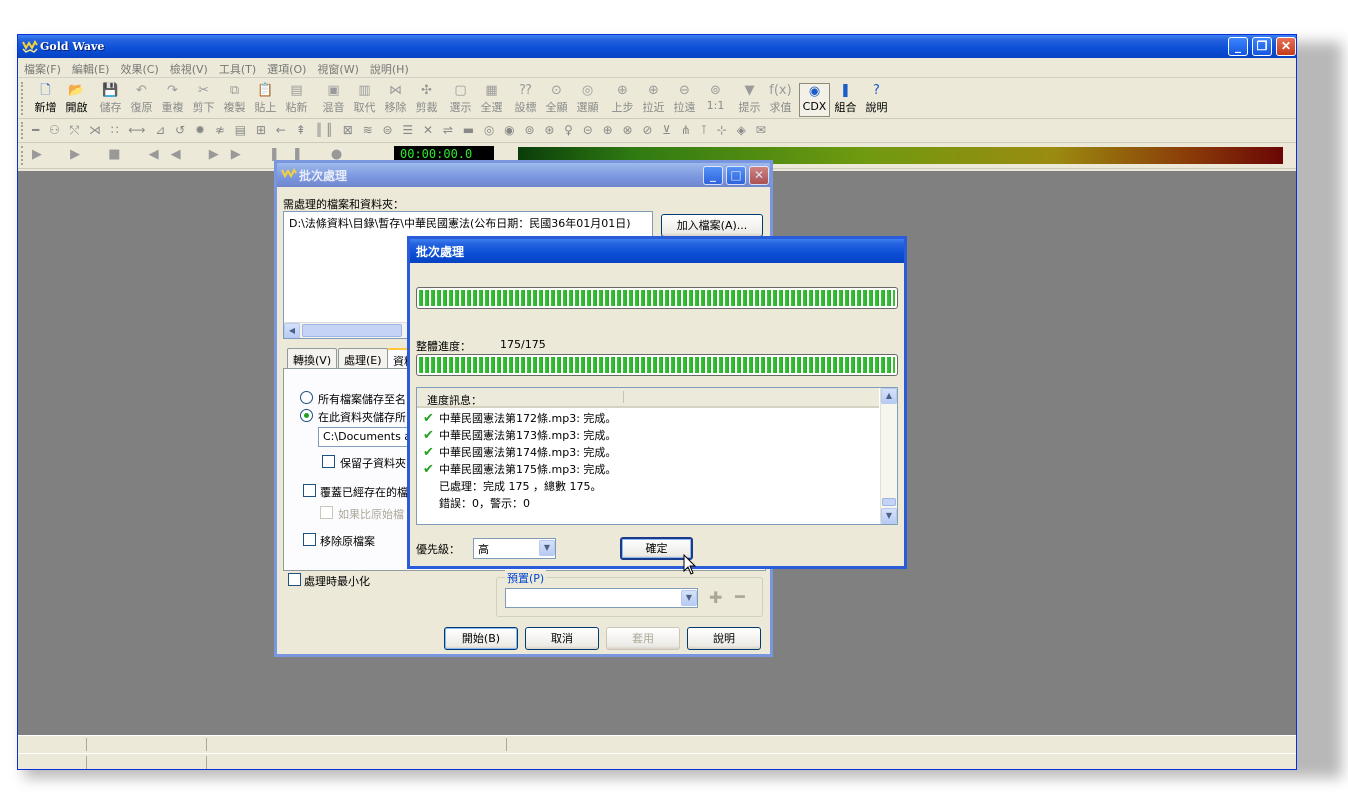 This screenshot has width=1348, height=806. I want to click on scroll-up-icon: ▲, so click(889, 396).